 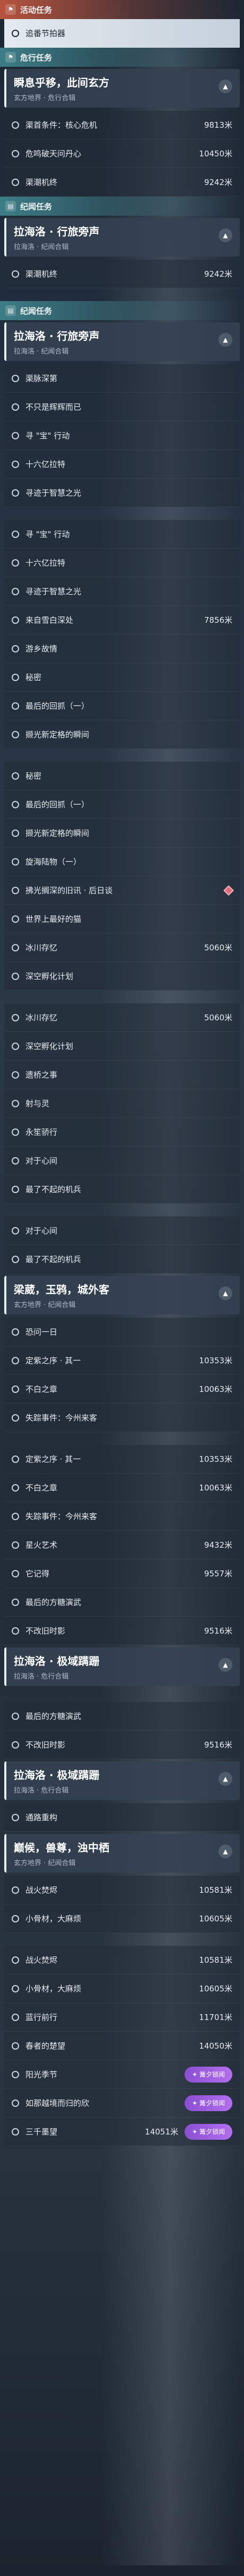 What do you see at coordinates (122, 620) in the screenshot?
I see `quest-item: 来自雪白深处 7856米` at bounding box center [122, 620].